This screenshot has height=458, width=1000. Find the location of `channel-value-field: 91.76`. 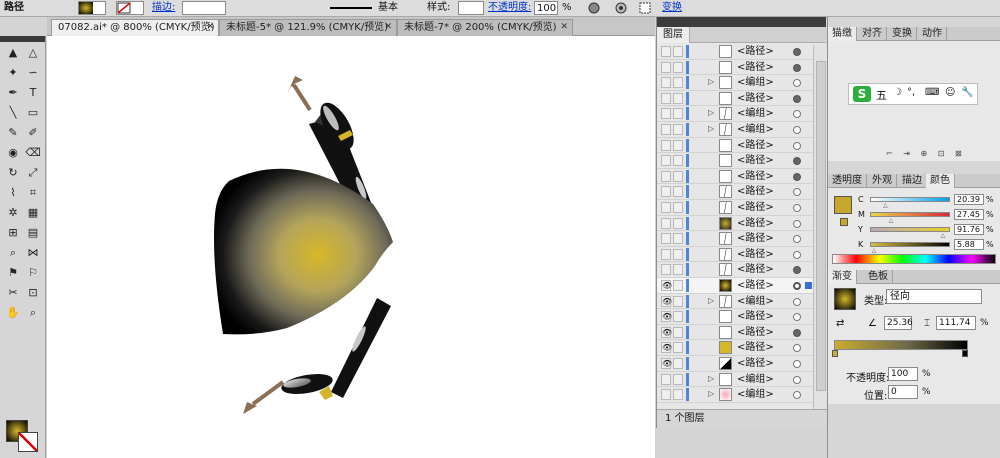

channel-value-field: 91.76 is located at coordinates (969, 229).